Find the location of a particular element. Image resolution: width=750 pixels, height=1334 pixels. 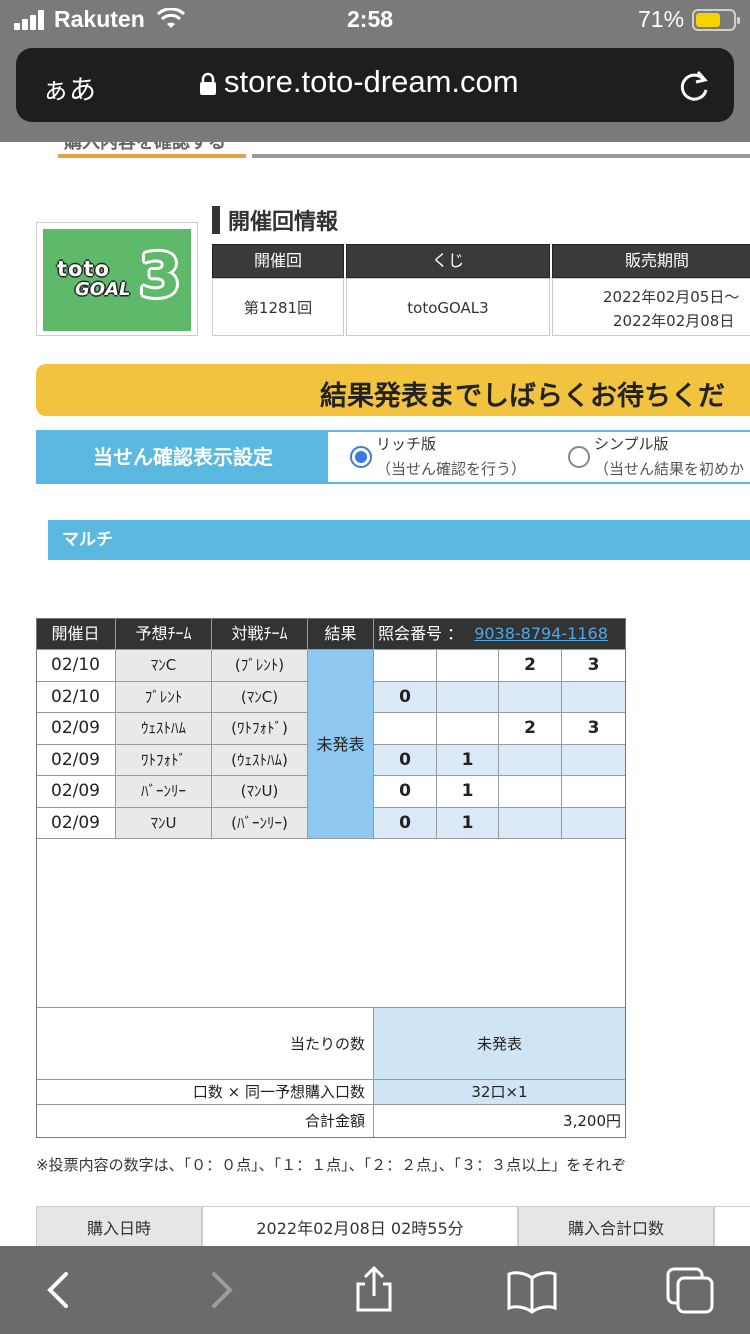

step-bar-inactive is located at coordinates (501, 156).